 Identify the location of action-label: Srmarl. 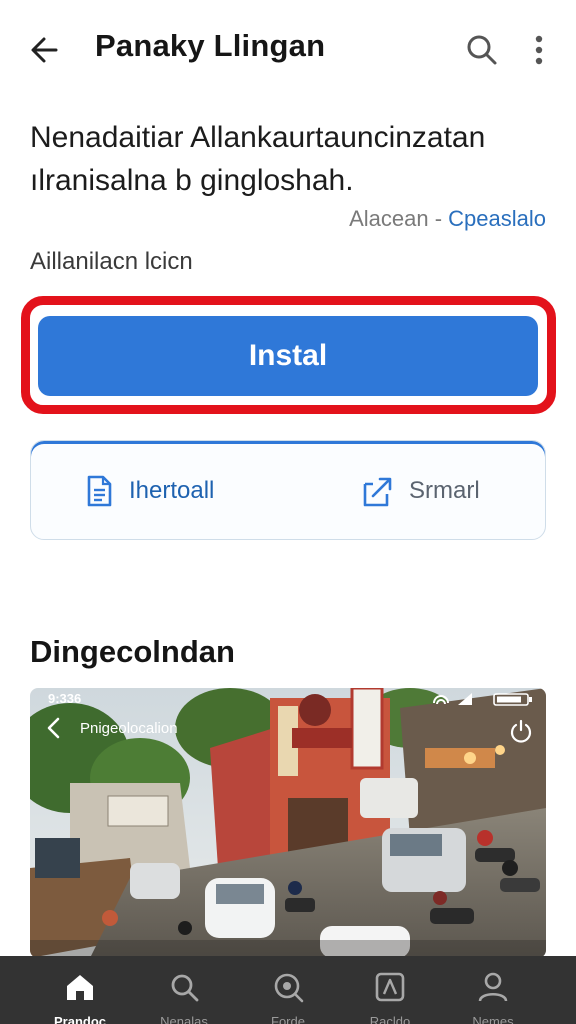
(444, 490).